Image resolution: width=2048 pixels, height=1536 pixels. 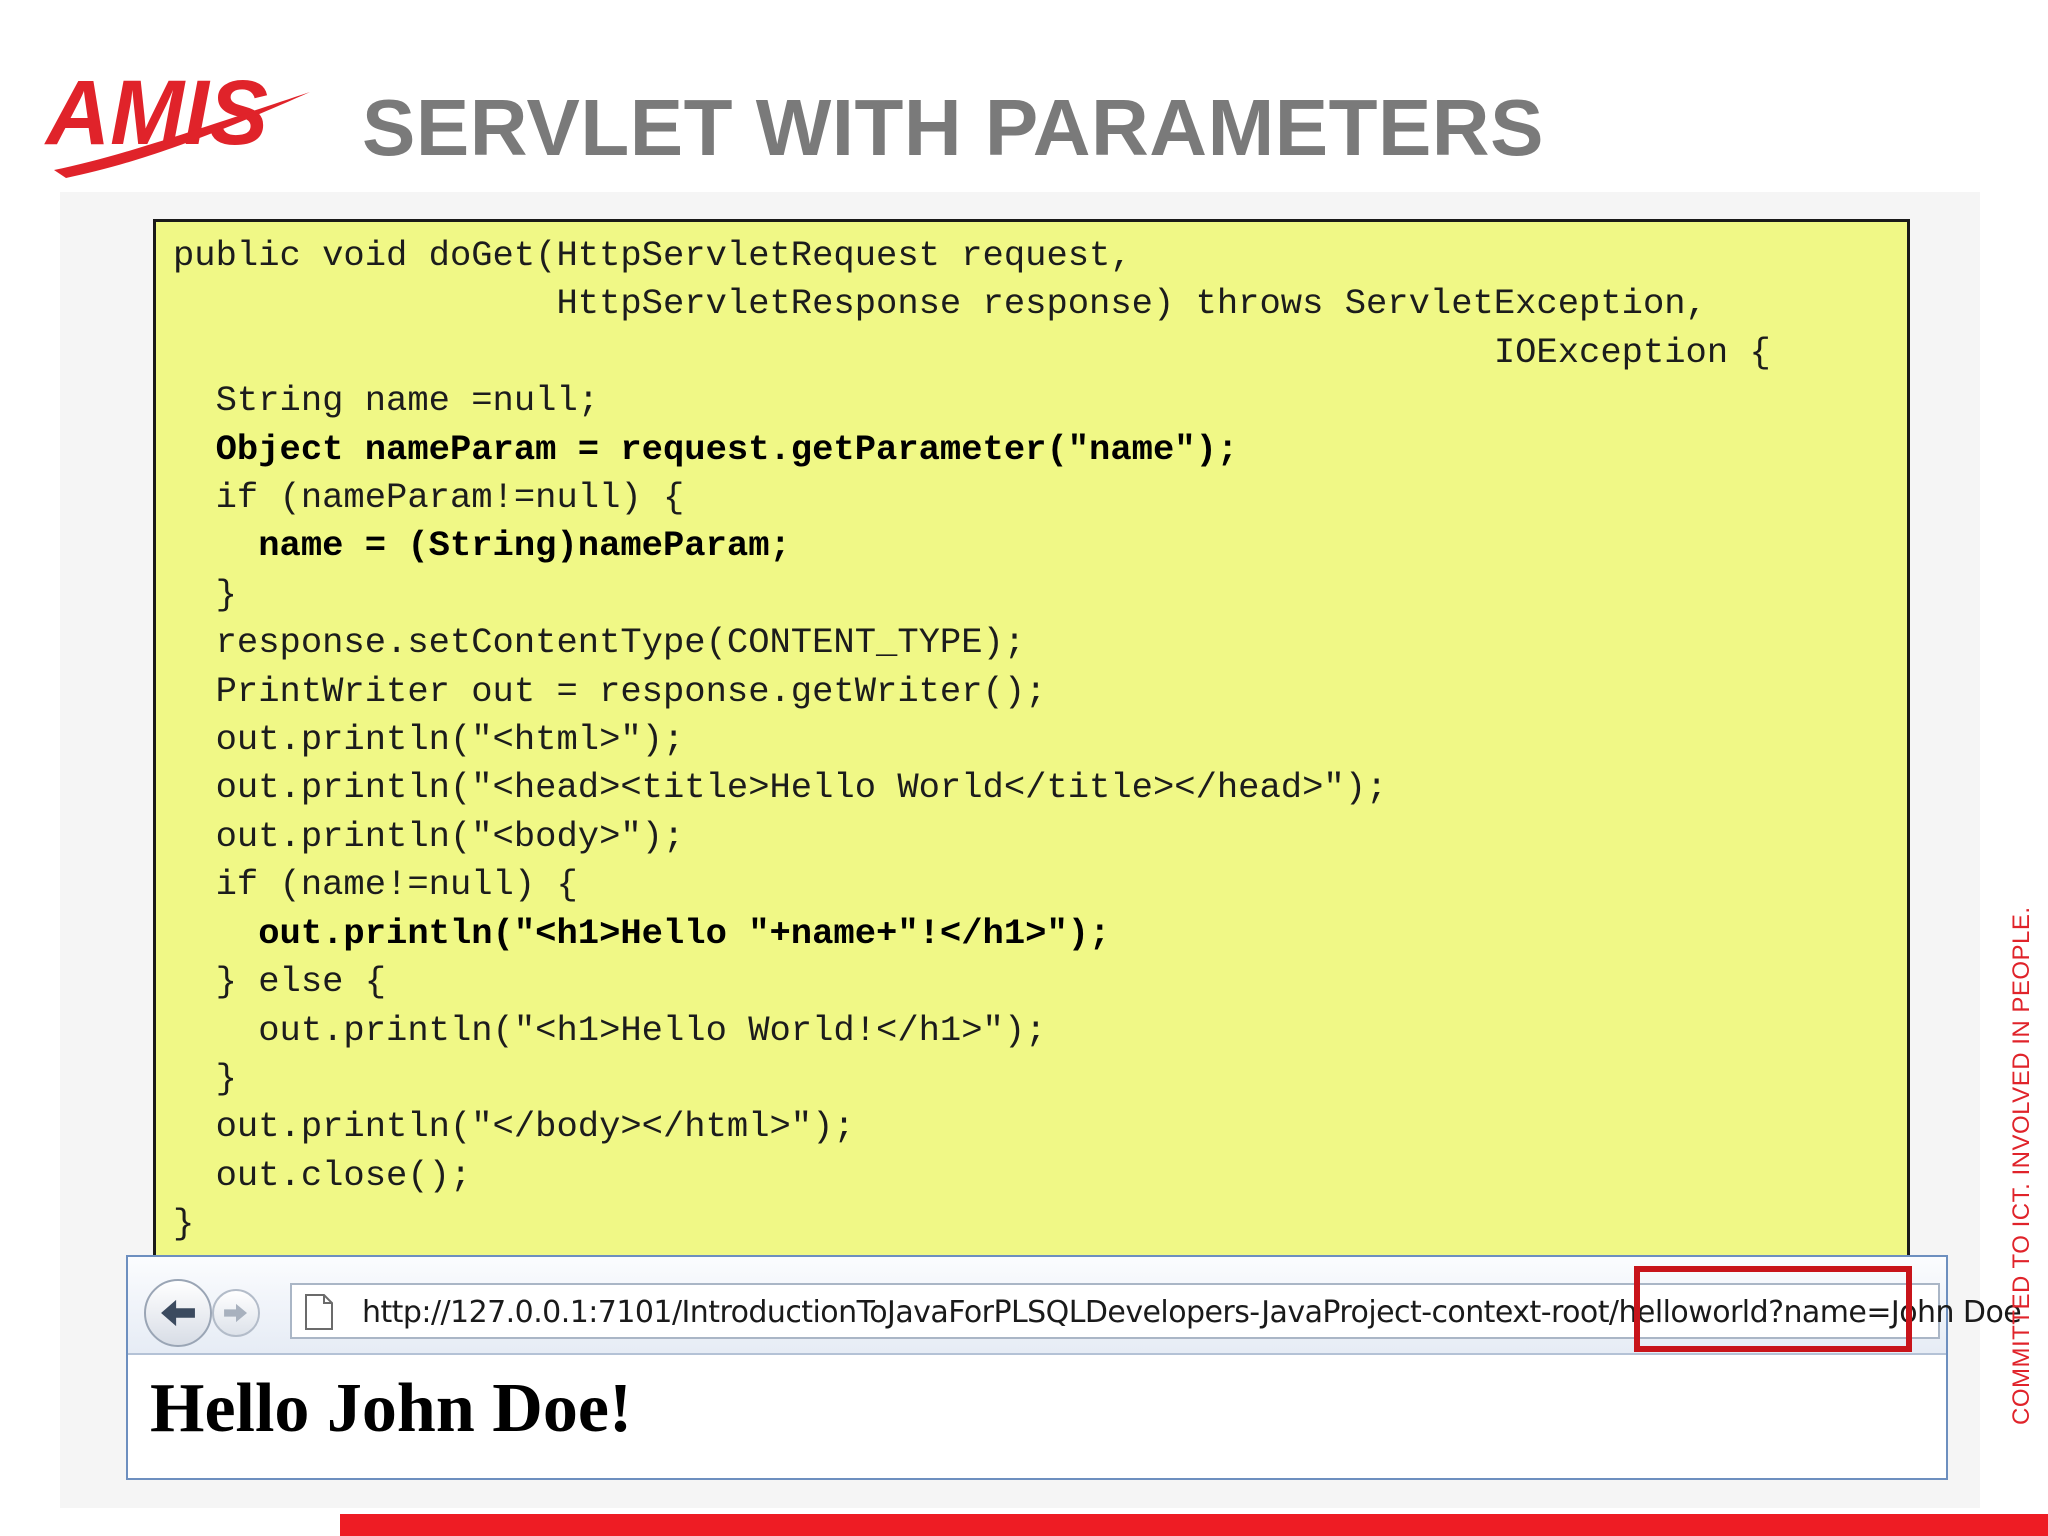 I want to click on code-line: out.println("</body></html>");, so click(x=514, y=1127).